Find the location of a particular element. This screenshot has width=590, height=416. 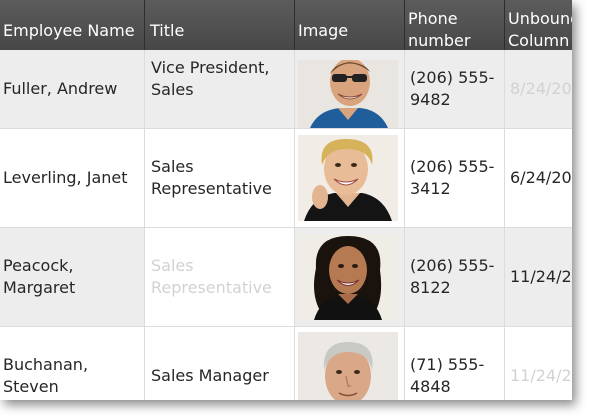

phone-cell: (206) 555-8122 is located at coordinates (455, 277).